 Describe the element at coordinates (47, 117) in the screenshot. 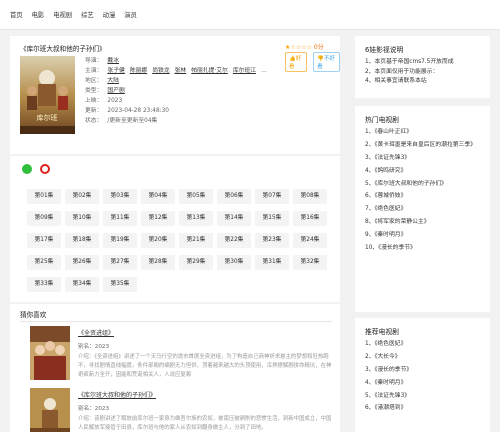

I see `svg-text: 库尔班` at that location.